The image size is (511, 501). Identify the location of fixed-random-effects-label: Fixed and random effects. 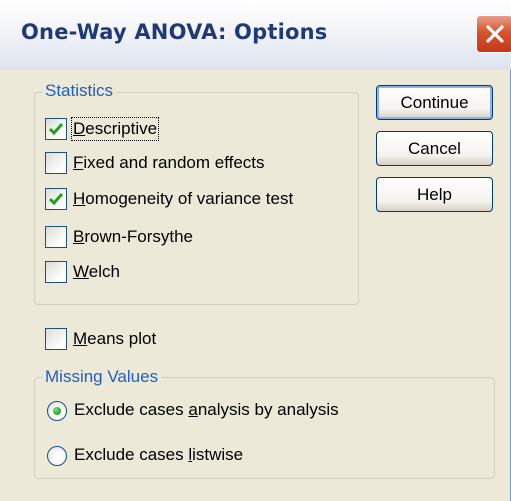
(169, 163).